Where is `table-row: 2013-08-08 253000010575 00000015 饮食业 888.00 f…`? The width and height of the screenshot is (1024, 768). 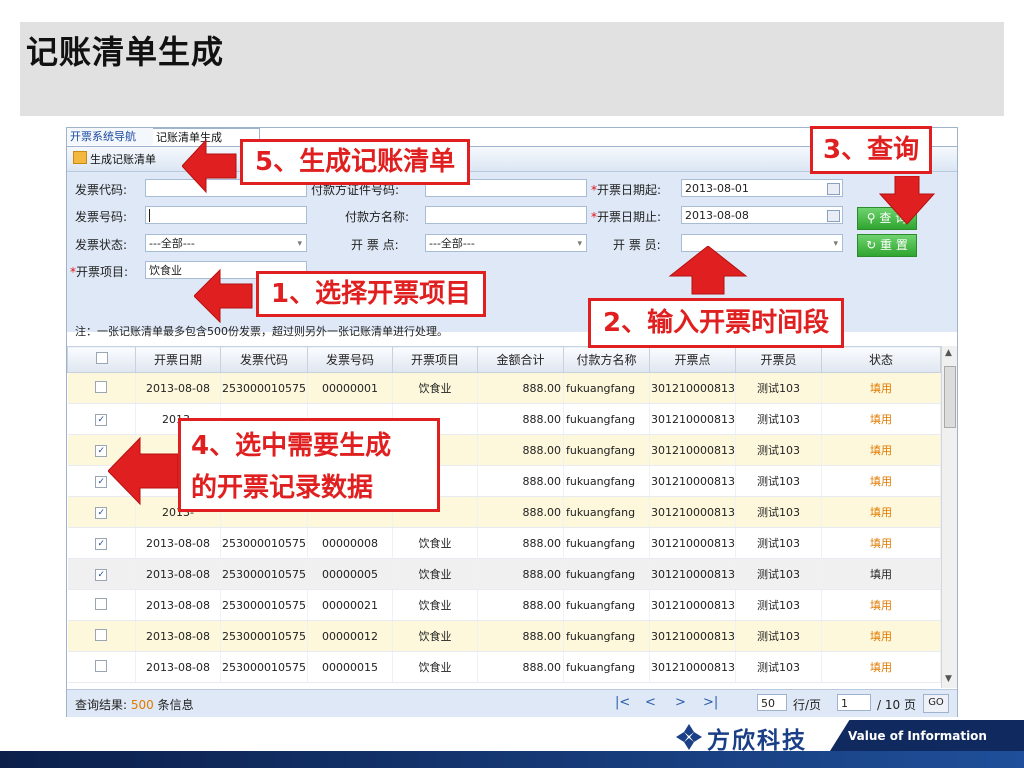
table-row: 2013-08-08 253000010575 00000015 饮食业 888.00 f… is located at coordinates (504, 667).